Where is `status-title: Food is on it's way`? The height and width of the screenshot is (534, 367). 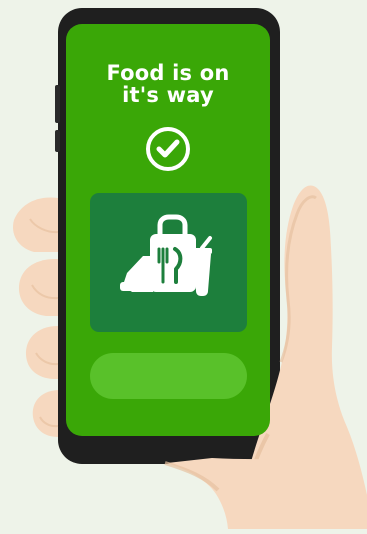 status-title: Food is on it's way is located at coordinates (168, 84).